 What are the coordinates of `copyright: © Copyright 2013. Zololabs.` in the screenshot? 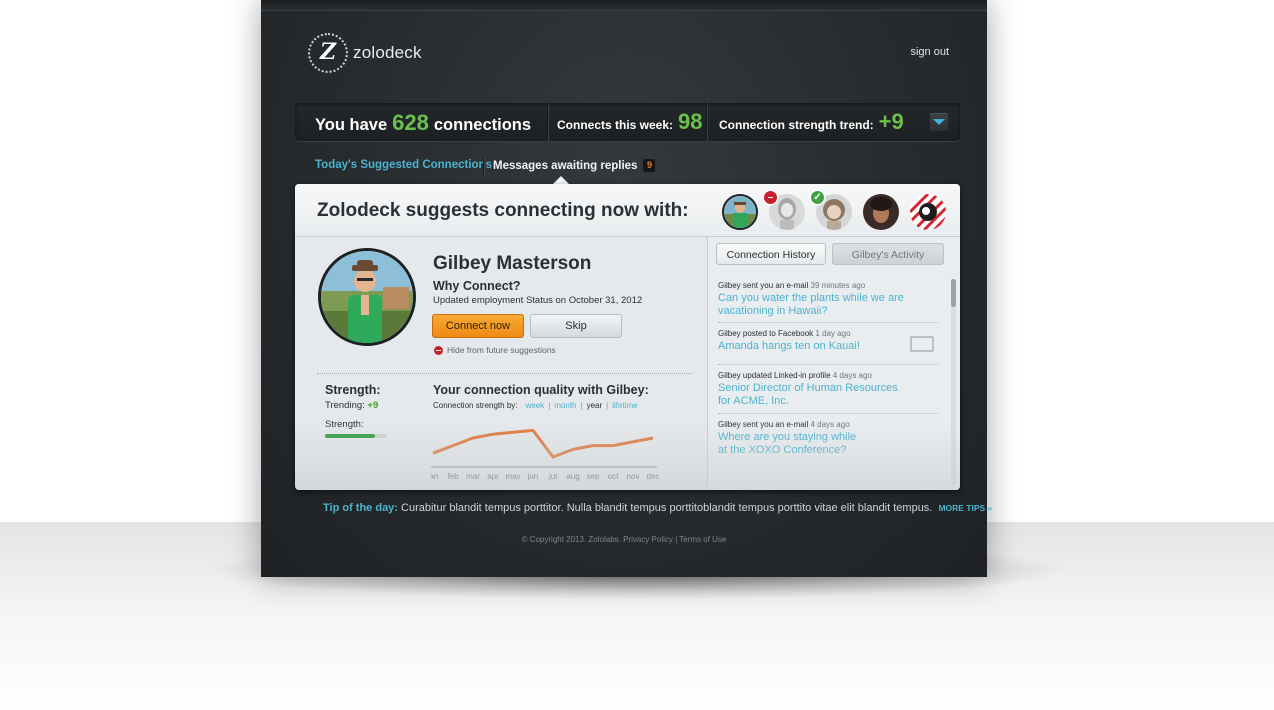 It's located at (571, 539).